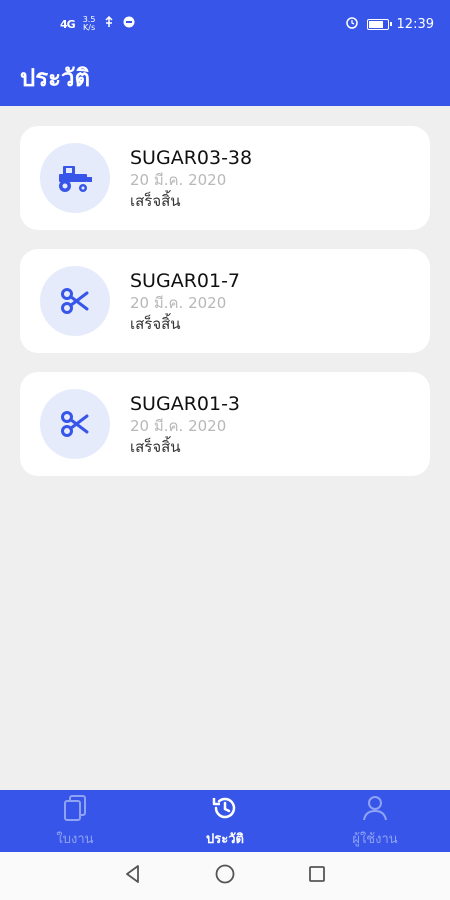 Image resolution: width=450 pixels, height=900 pixels. I want to click on status-right: 12:39, so click(389, 24).